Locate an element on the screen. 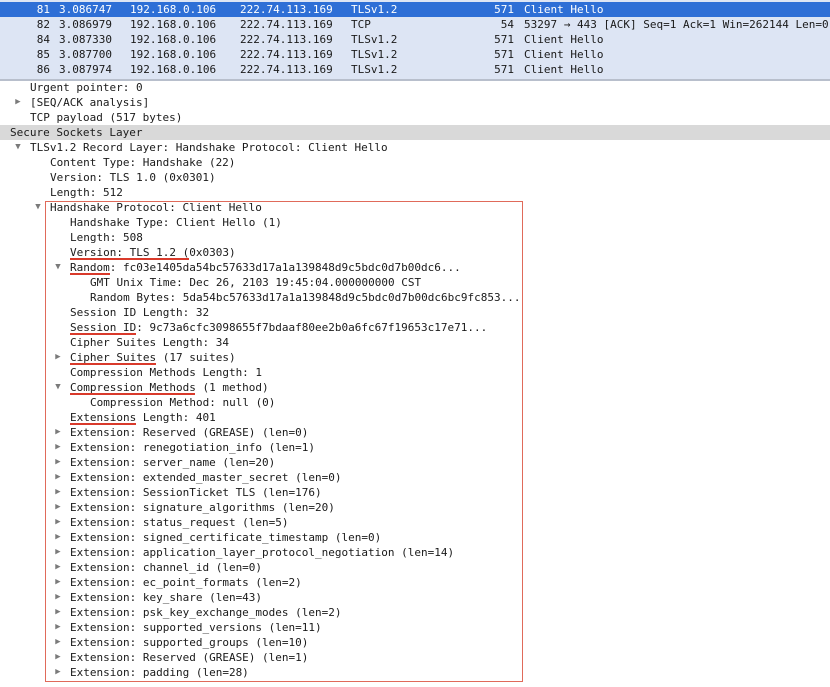 This screenshot has width=830, height=687. tree-item: ▶ Extension: ec_point_formats (len=2) is located at coordinates (415, 582).